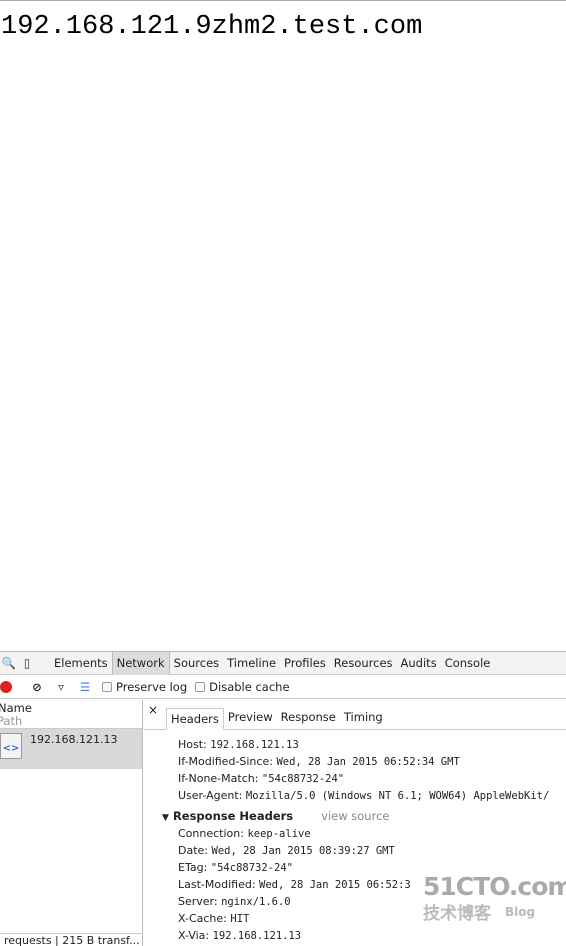  What do you see at coordinates (74, 739) in the screenshot?
I see `request-name: 192.168.121.13` at bounding box center [74, 739].